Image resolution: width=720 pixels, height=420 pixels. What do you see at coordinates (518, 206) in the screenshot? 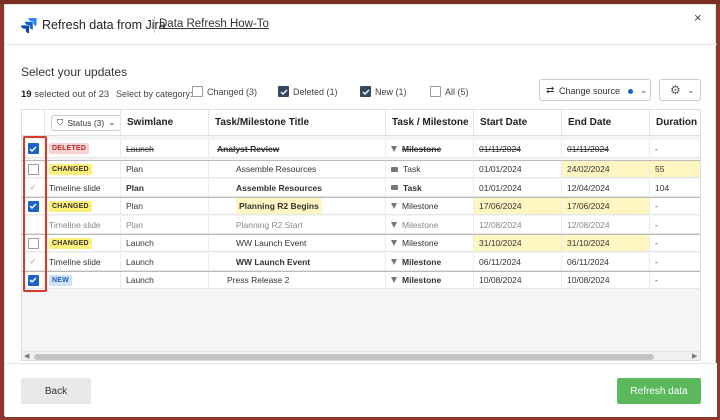
I see `start-date-cell: 17/06/2024` at bounding box center [518, 206].